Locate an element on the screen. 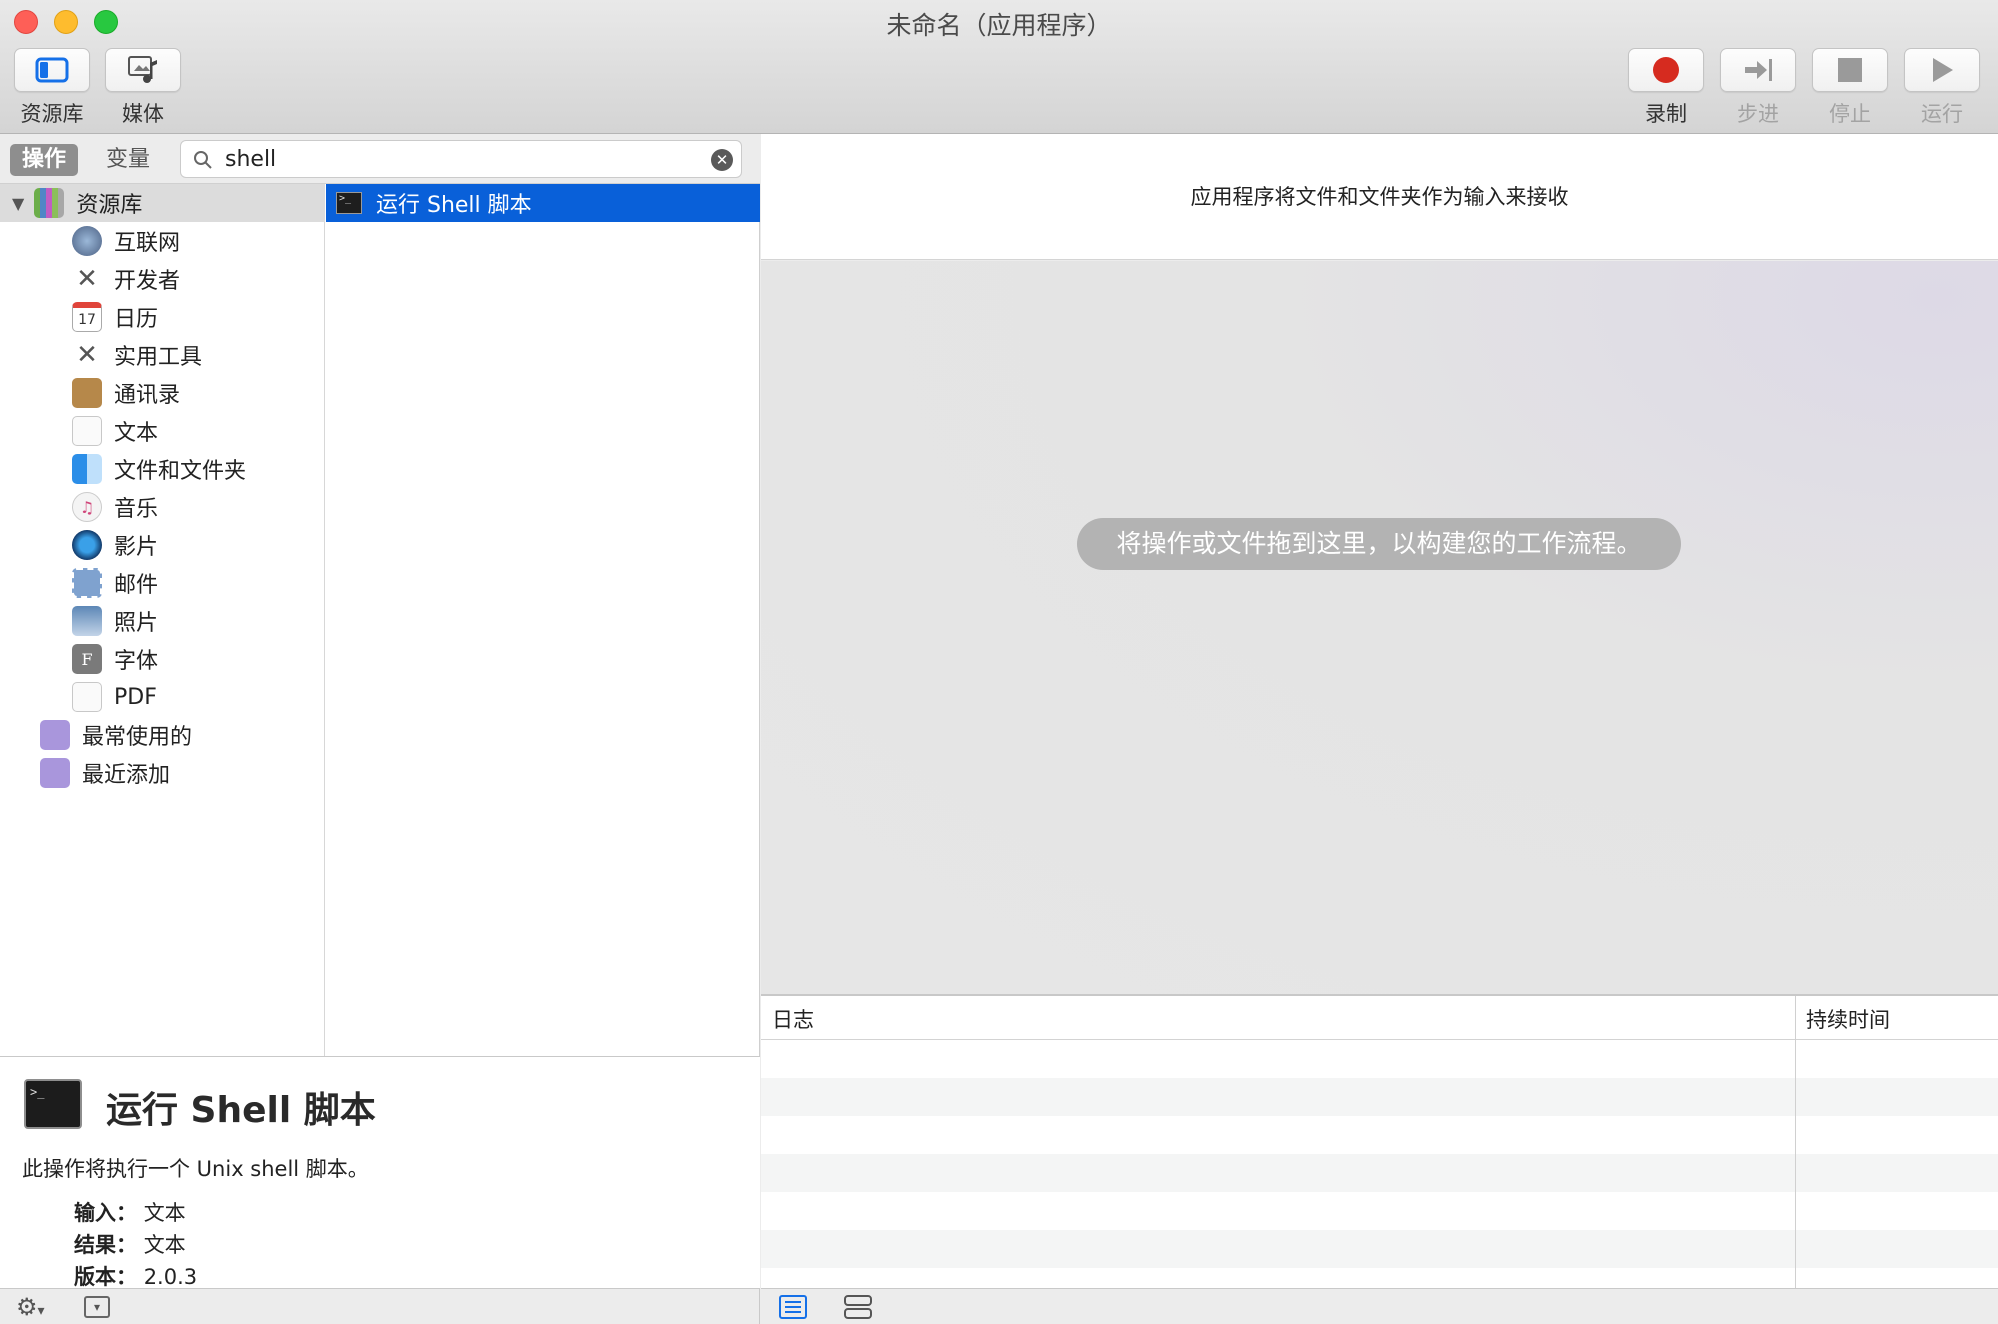 The height and width of the screenshot is (1324, 1998). library-item-text: 文本 is located at coordinates (162, 431).